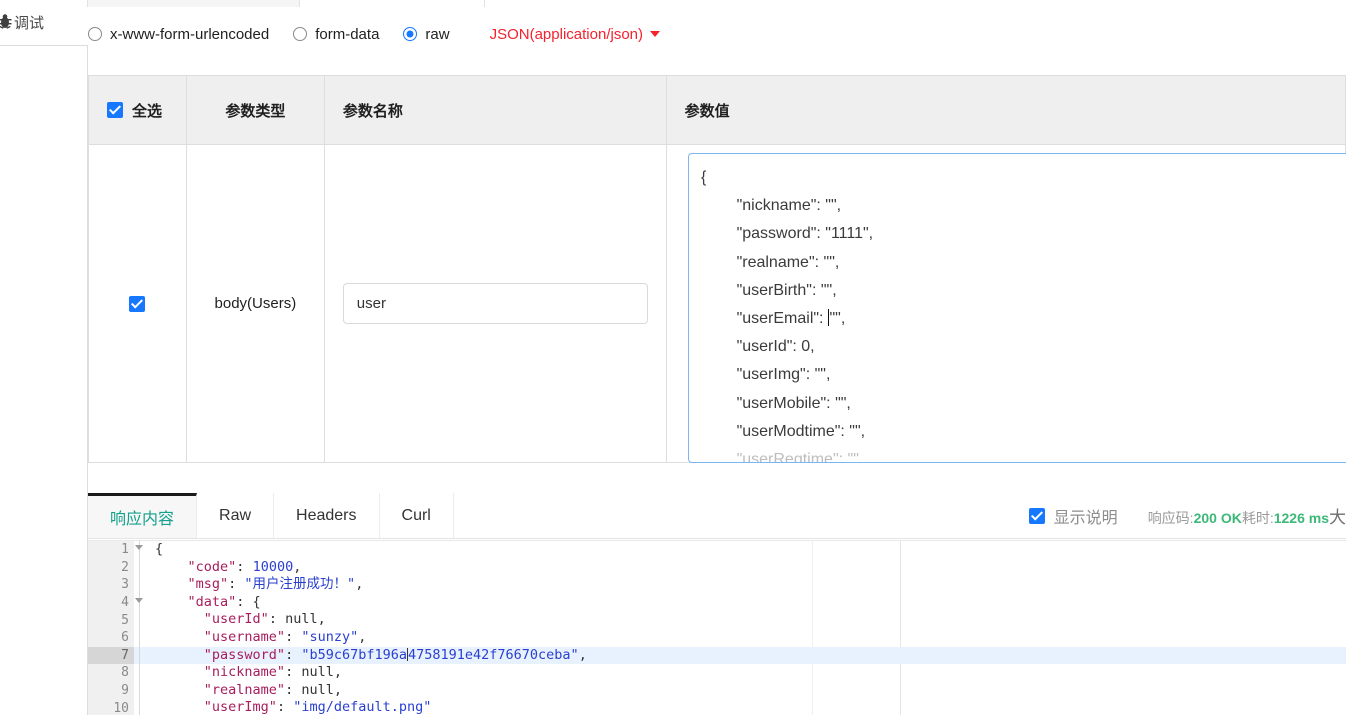  I want to click on code-text: "data": {, so click(224, 601).